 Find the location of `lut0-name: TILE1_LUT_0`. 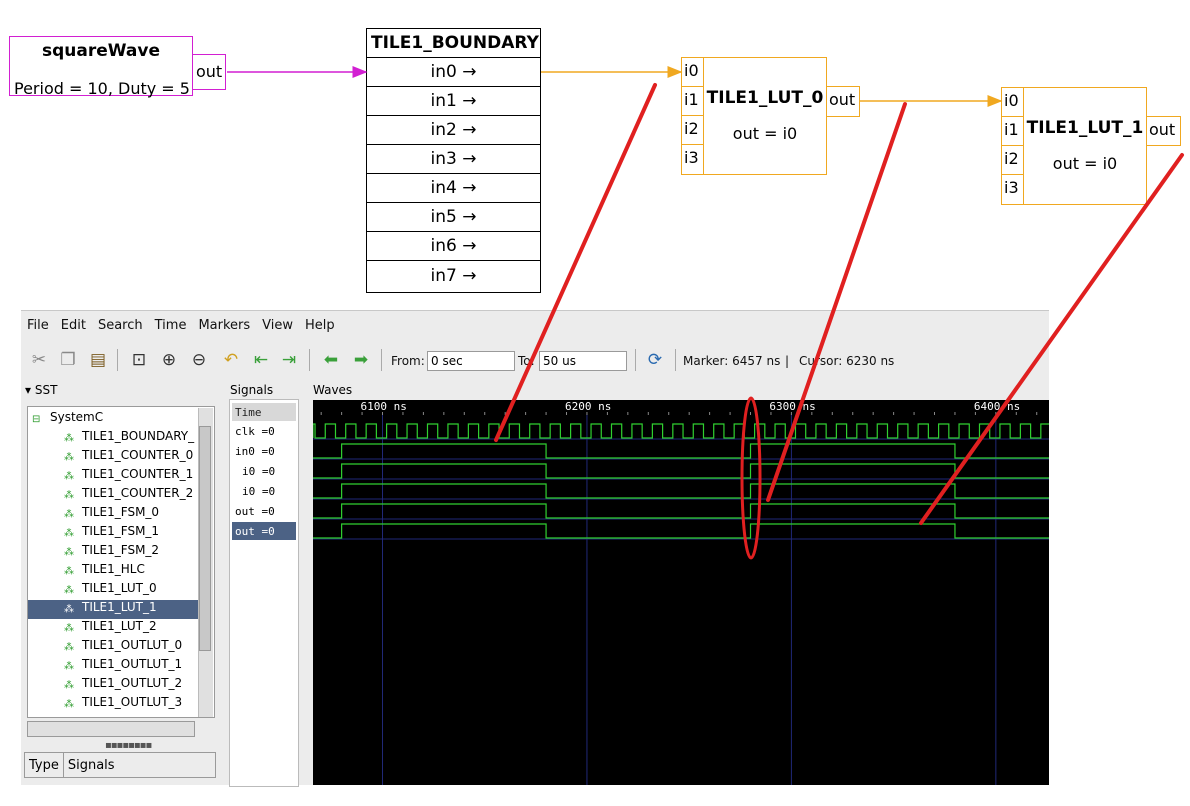

lut0-name: TILE1_LUT_0 is located at coordinates (765, 98).